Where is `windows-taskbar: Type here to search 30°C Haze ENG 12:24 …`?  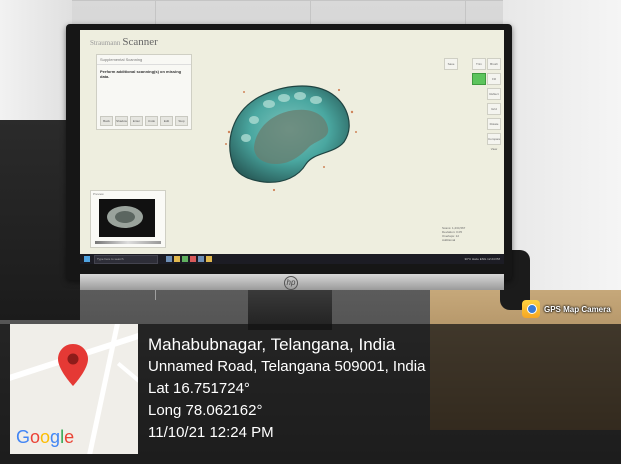 windows-taskbar: Type here to search 30°C Haze ENG 12:24 … is located at coordinates (292, 259).